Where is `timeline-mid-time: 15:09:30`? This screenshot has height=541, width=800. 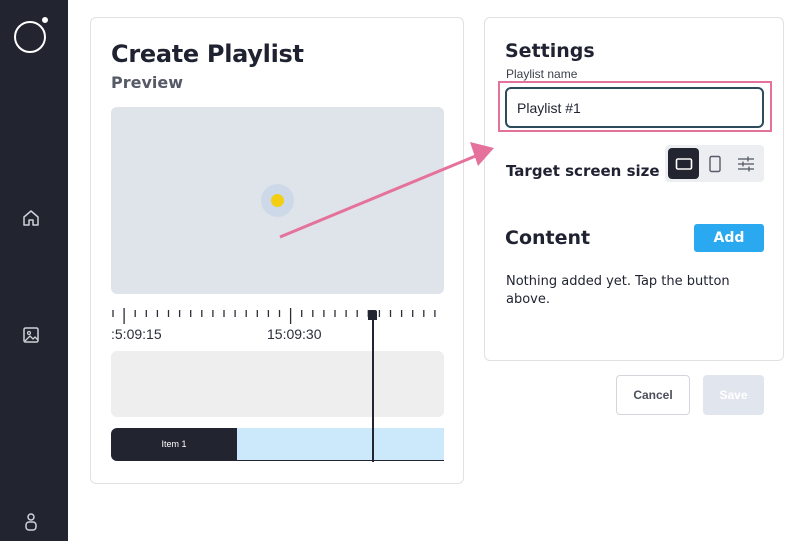
timeline-mid-time: 15:09:30 is located at coordinates (294, 334).